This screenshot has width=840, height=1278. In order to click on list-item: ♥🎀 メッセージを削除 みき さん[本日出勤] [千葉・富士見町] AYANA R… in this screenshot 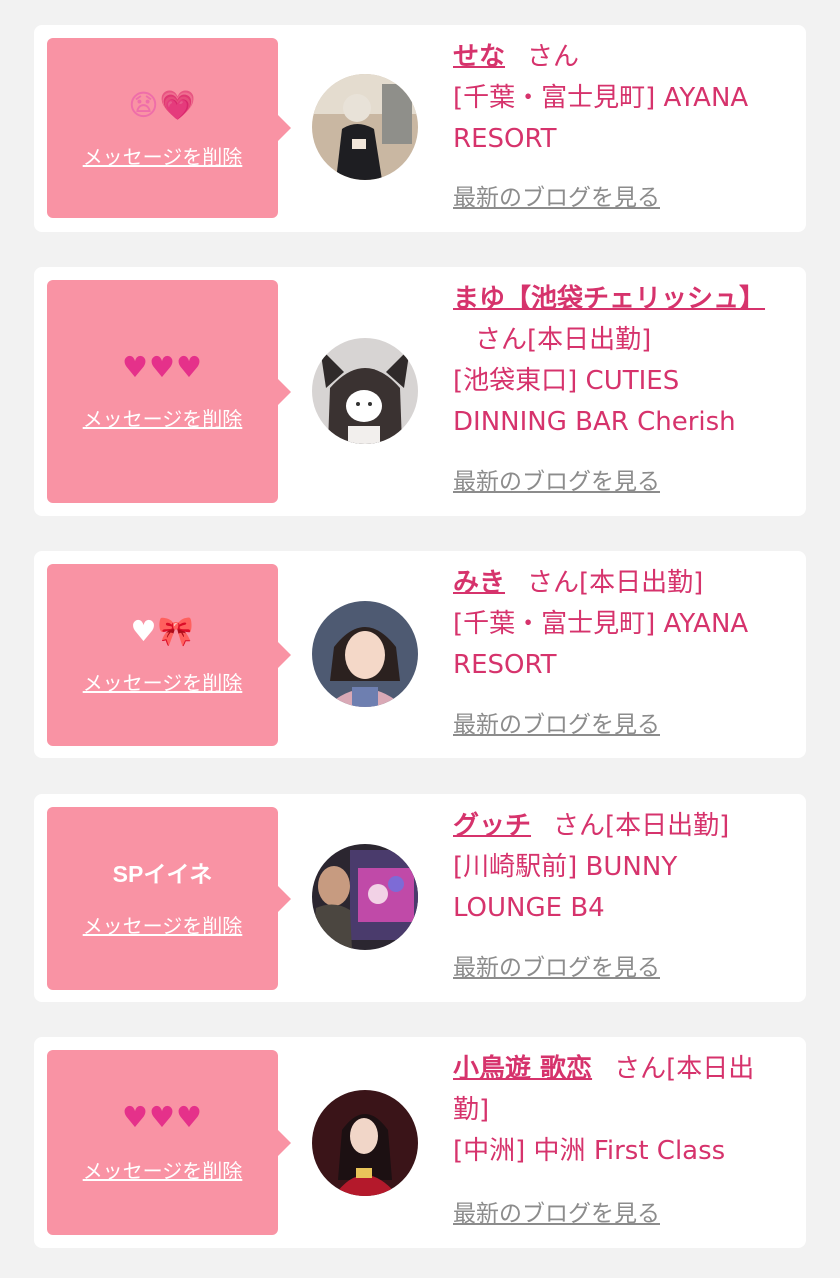, I will do `click(420, 654)`.